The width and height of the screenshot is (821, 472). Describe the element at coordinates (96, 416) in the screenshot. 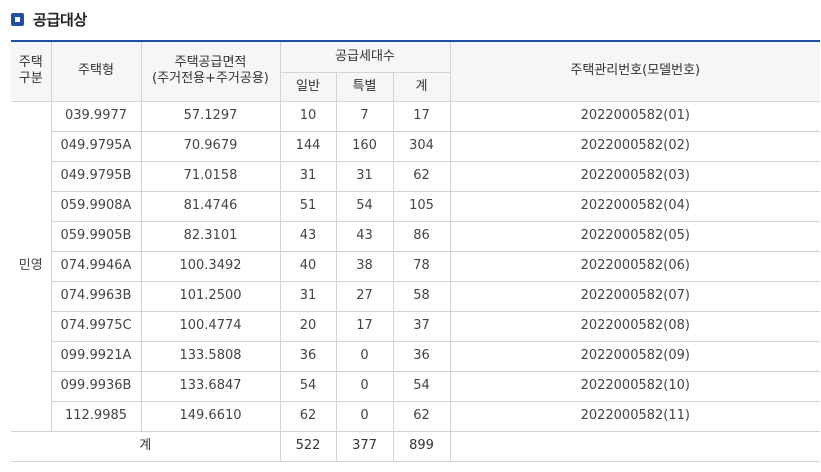

I see `cell-type: 112.9985` at that location.